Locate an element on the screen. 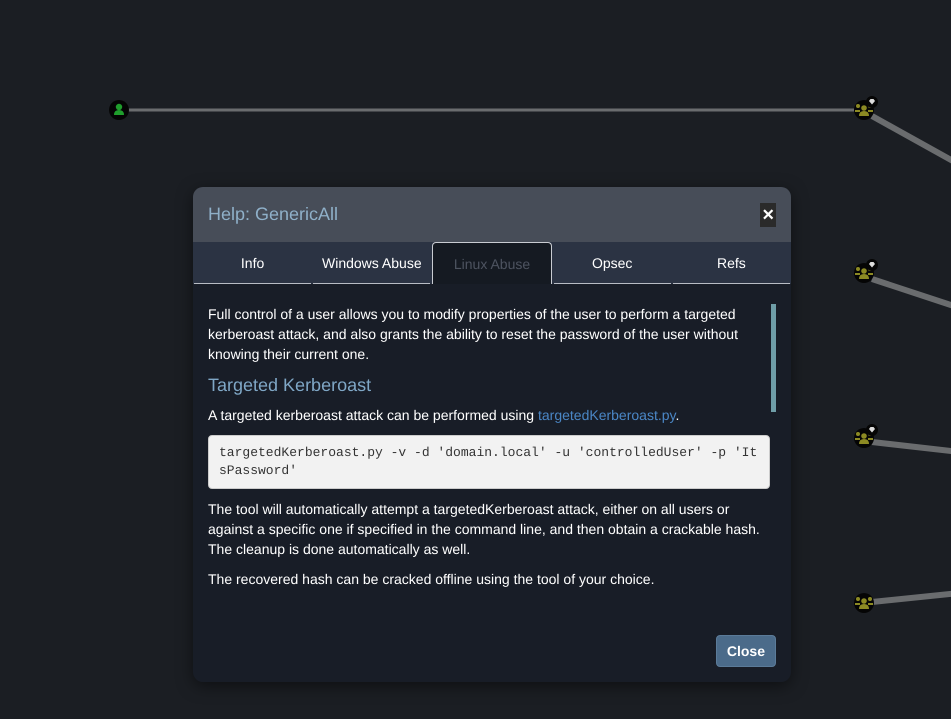 The image size is (951, 719). dialog-title: Help: GenericAll is located at coordinates (273, 214).